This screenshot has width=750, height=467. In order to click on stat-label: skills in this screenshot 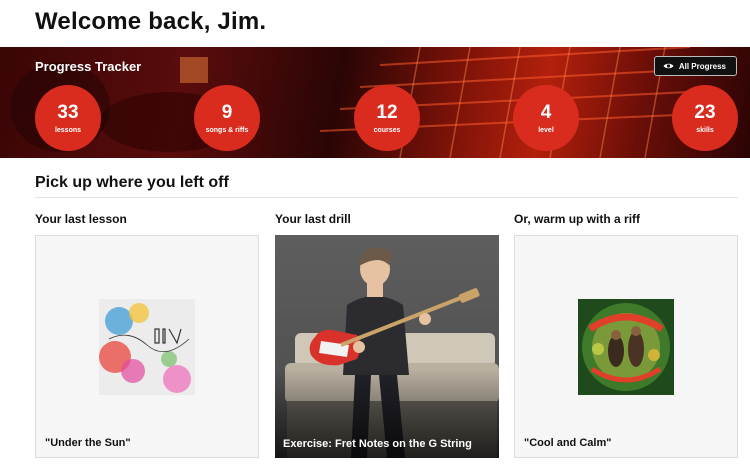, I will do `click(705, 130)`.